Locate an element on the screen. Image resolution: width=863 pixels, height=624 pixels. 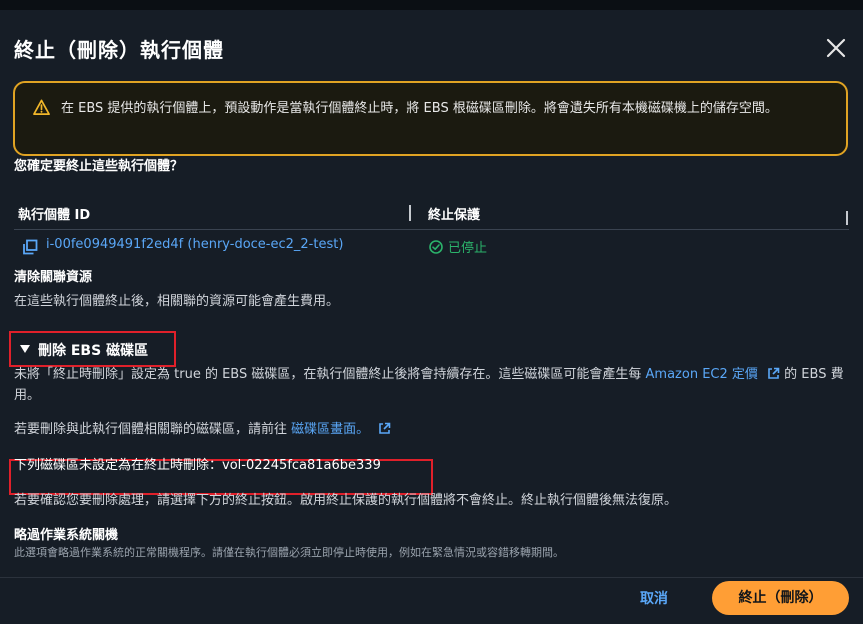
terminate-button: 終止（刪除） is located at coordinates (780, 598).